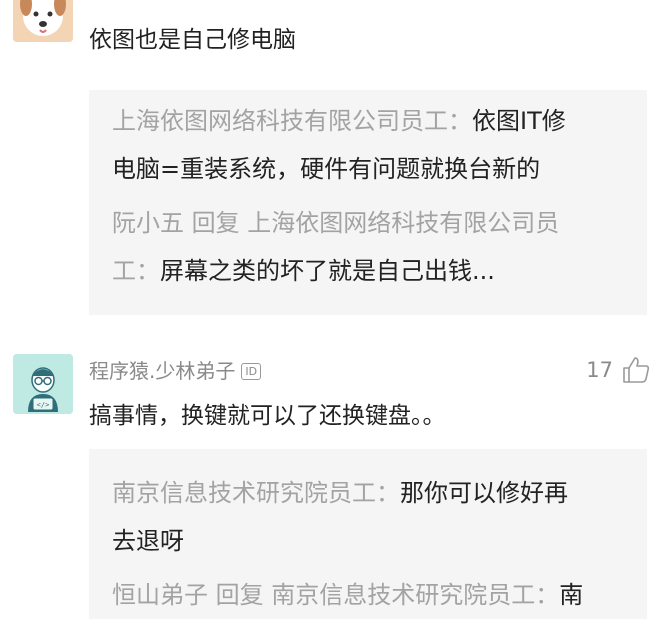  I want to click on reply-line: 去退呀, so click(369, 541).